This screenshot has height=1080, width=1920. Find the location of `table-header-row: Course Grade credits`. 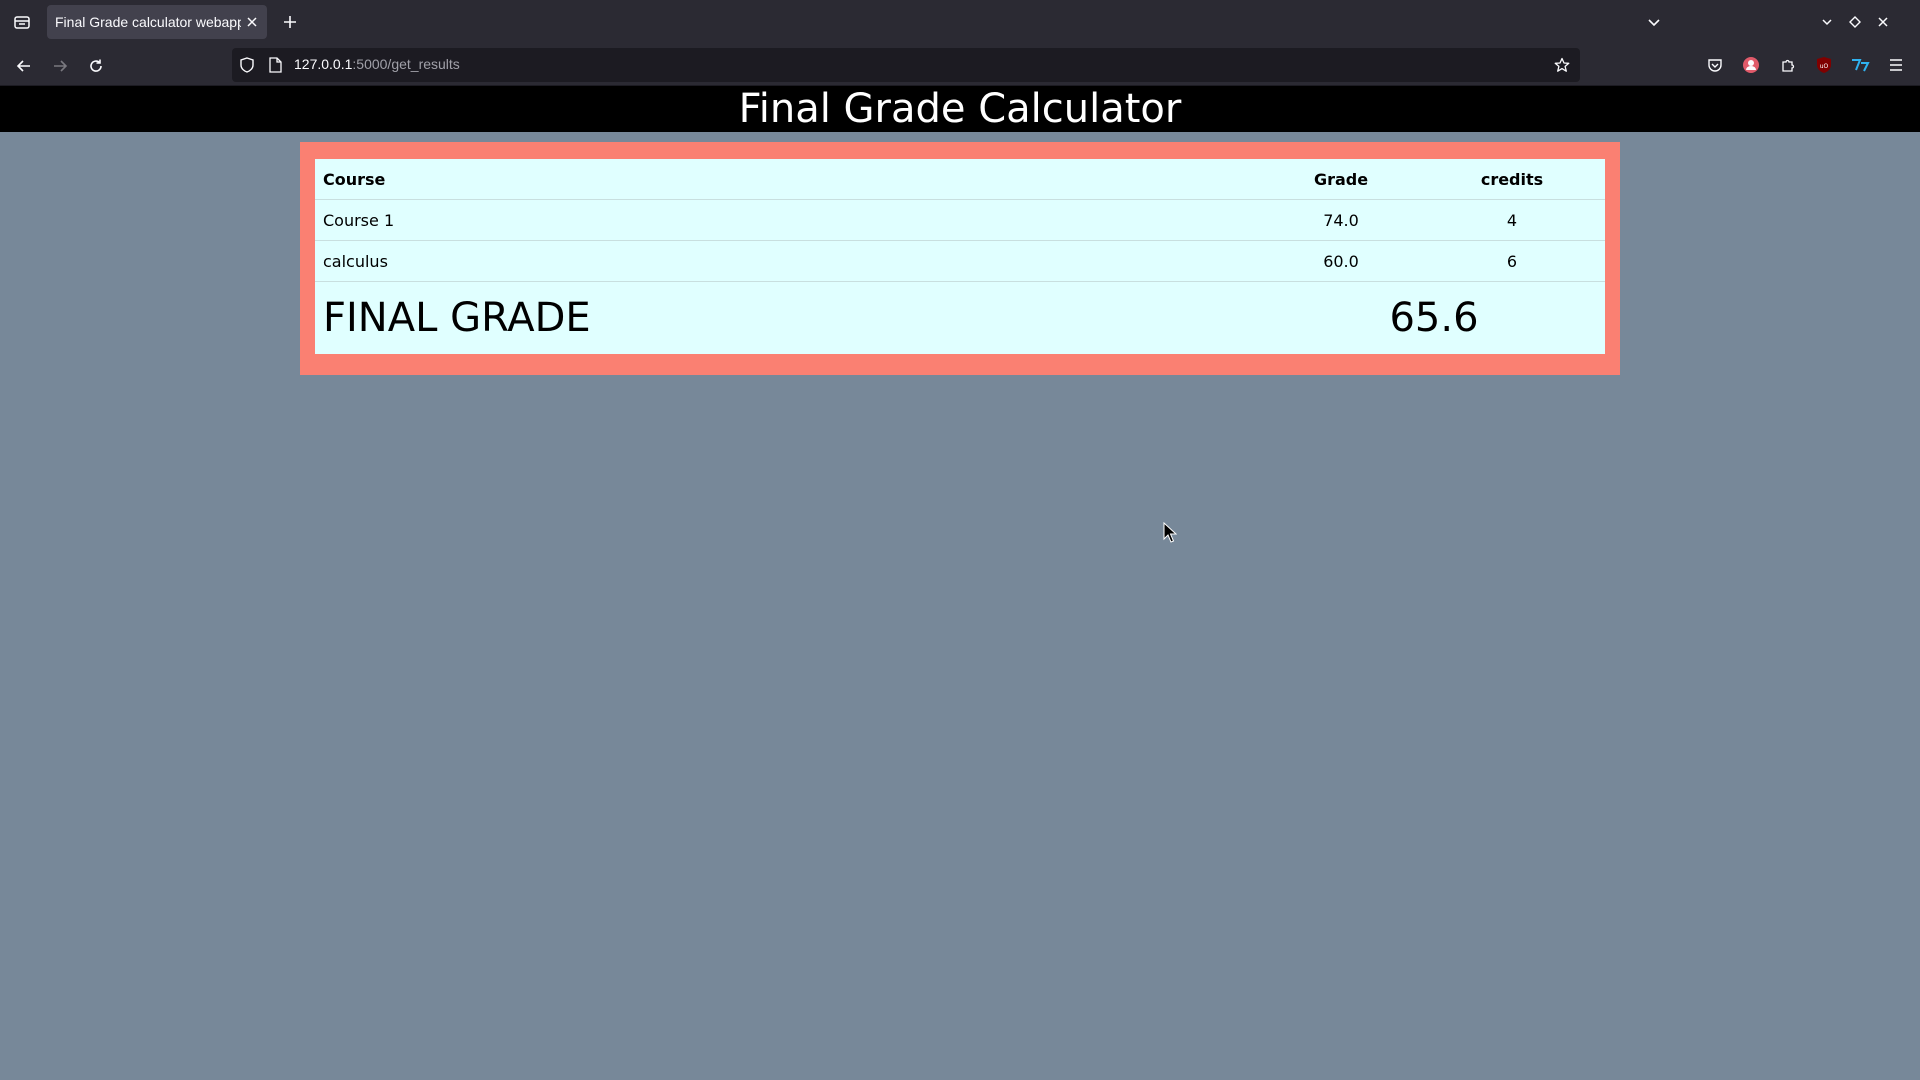

table-header-row: Course Grade credits is located at coordinates (960, 179).